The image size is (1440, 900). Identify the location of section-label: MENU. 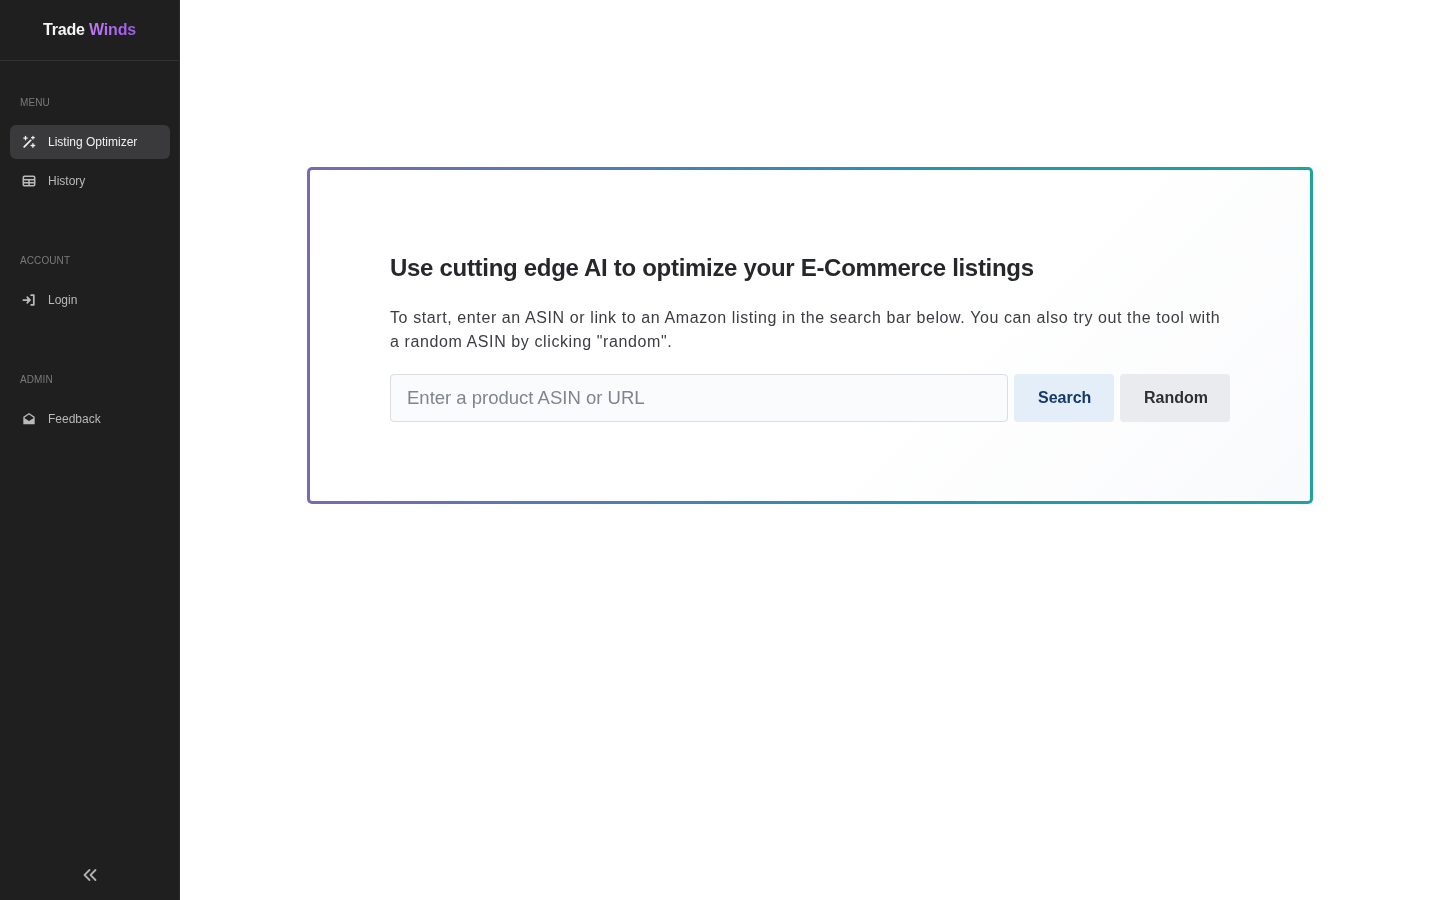
(35, 102).